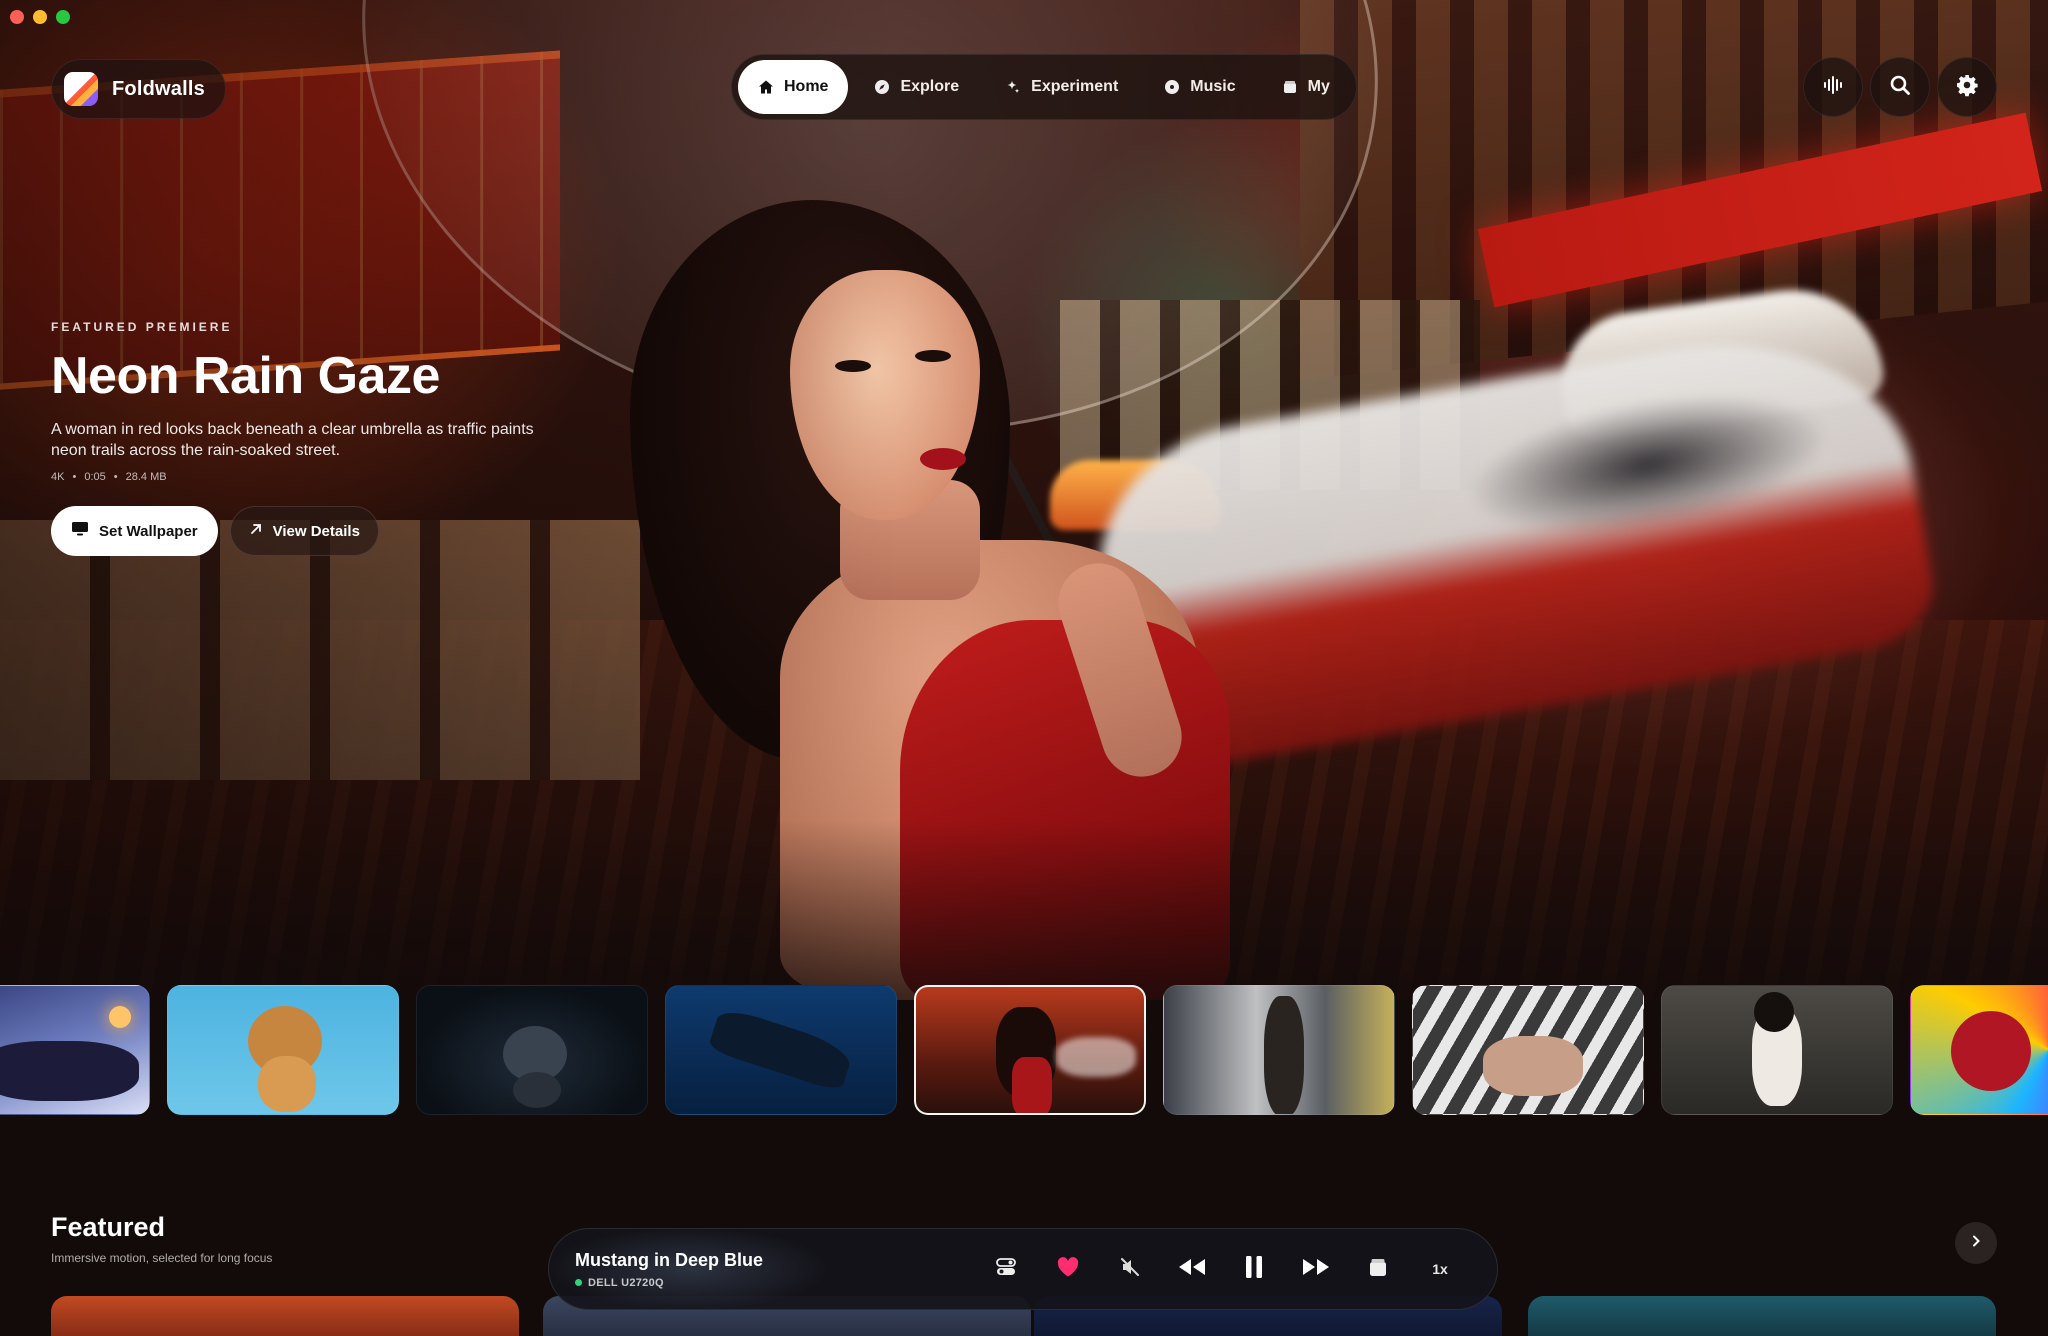 Image resolution: width=2048 pixels, height=1336 pixels. Describe the element at coordinates (1075, 86) in the screenshot. I see `nav-item-label: Experiment` at that location.